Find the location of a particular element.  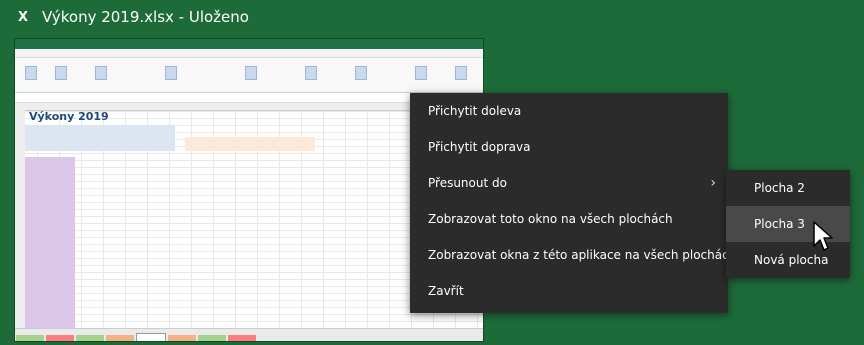

submenu-item-label: Plocha 2 is located at coordinates (779, 188).